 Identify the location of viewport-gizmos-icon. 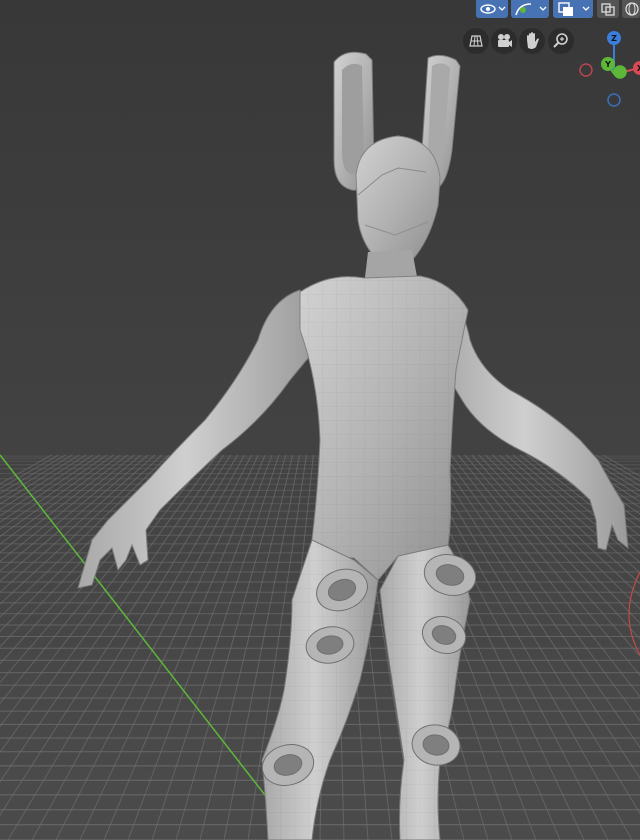
(531, 9).